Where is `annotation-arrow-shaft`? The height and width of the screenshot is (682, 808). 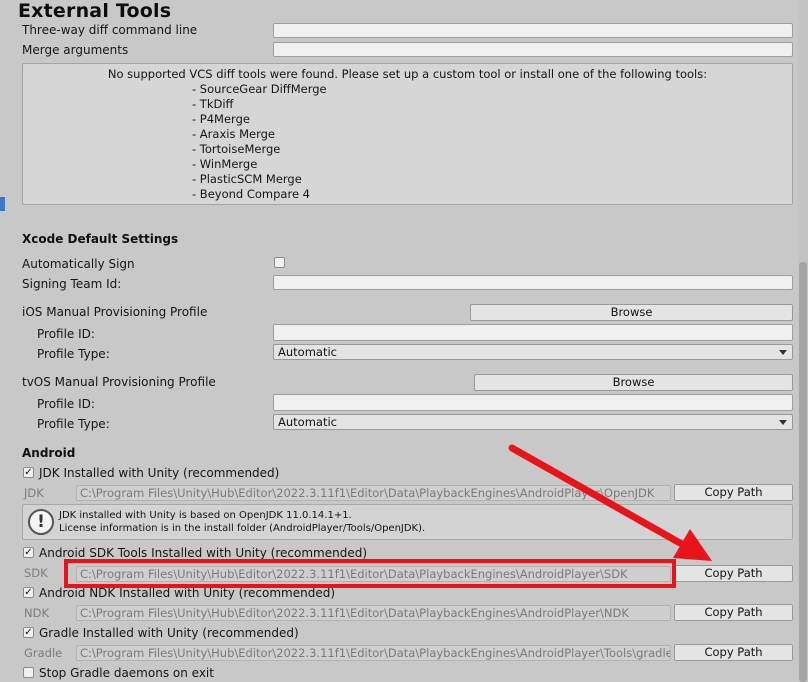
annotation-arrow-shaft is located at coordinates (596, 495).